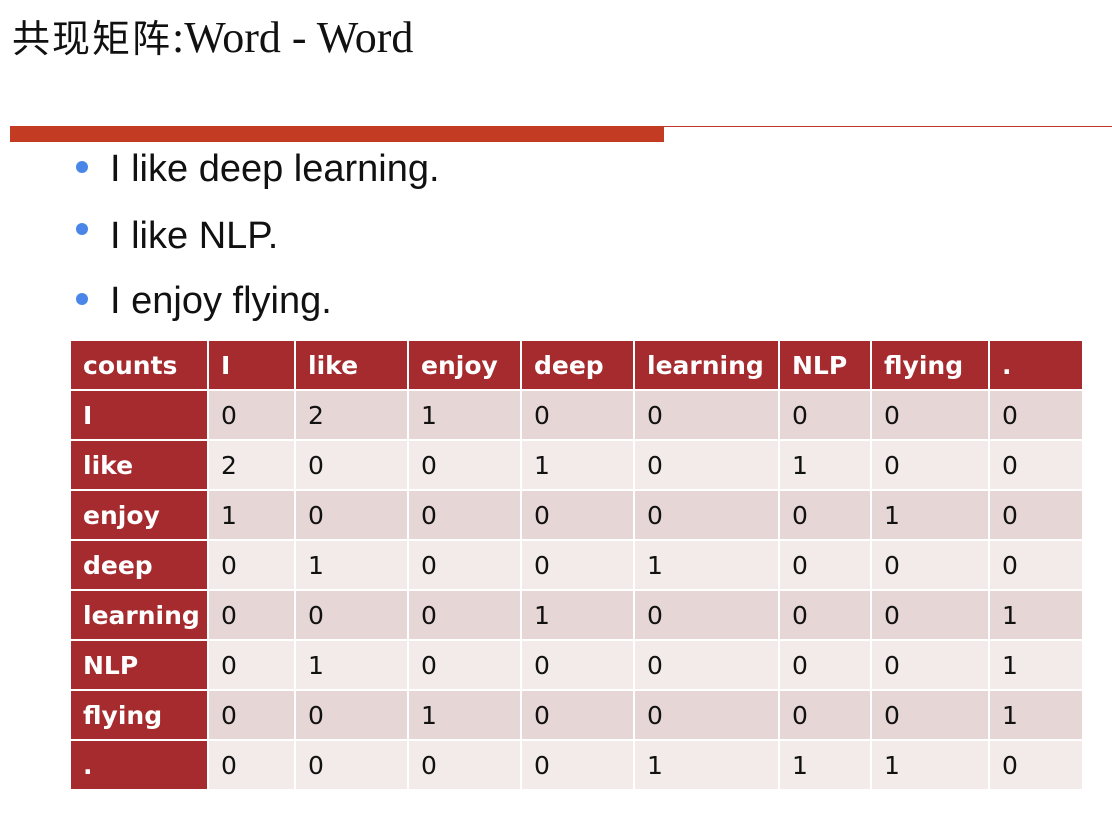 The image size is (1112, 826). I want to click on table-row: flying 0 0 1 0 0 0 0 1, so click(576, 715).